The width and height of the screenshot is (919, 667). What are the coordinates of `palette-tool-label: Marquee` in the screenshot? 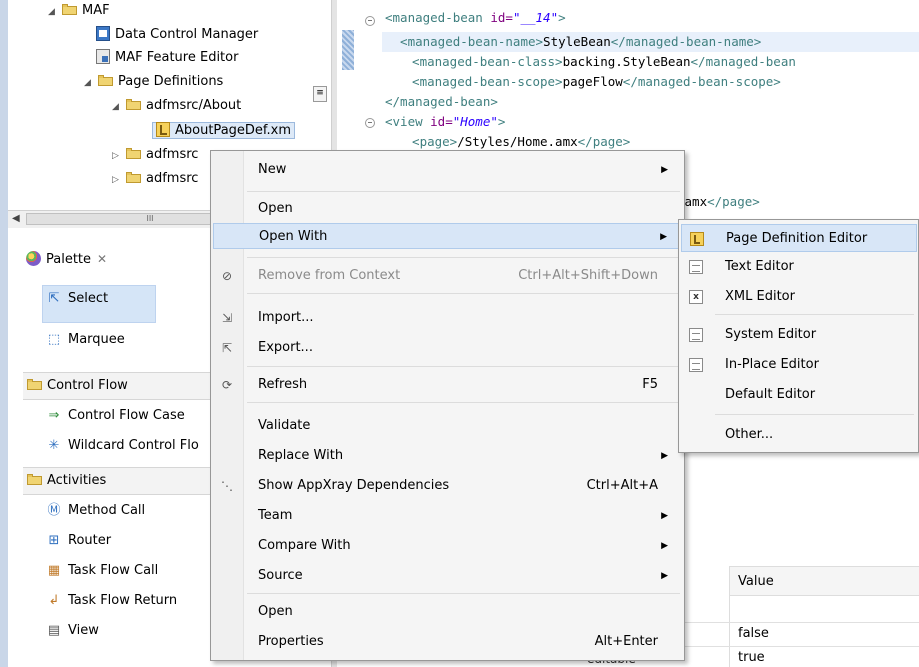 It's located at (96, 339).